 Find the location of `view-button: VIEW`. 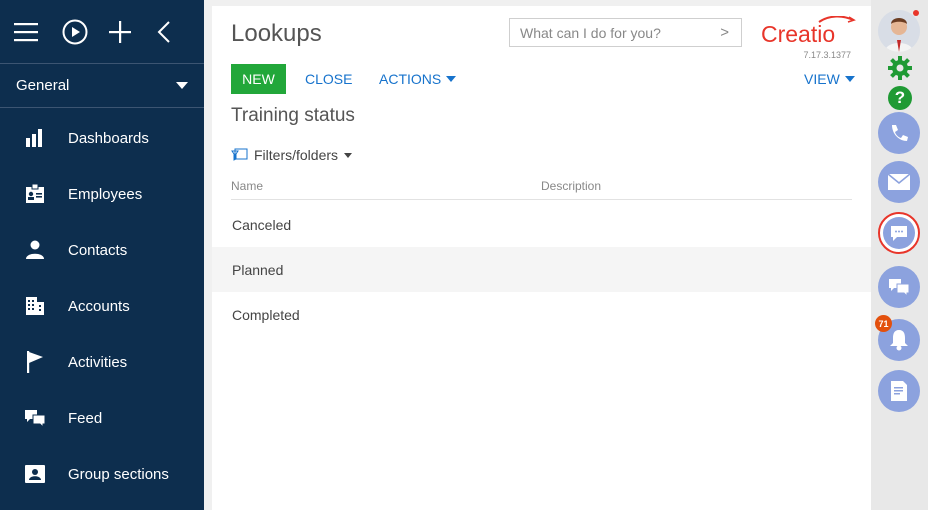

view-button: VIEW is located at coordinates (829, 79).